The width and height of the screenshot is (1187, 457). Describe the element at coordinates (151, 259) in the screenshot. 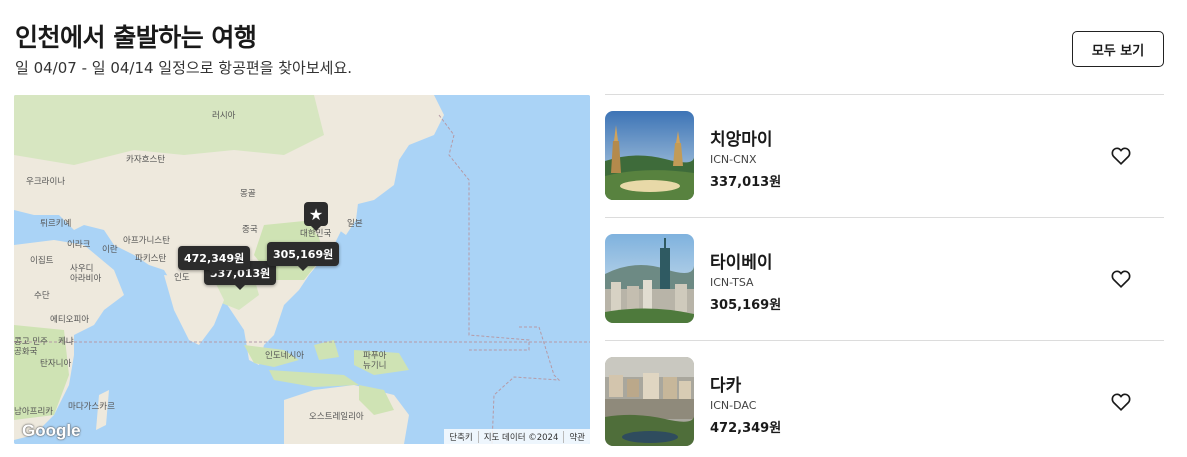

I see `map-label-pakistan: 파키스탄` at that location.